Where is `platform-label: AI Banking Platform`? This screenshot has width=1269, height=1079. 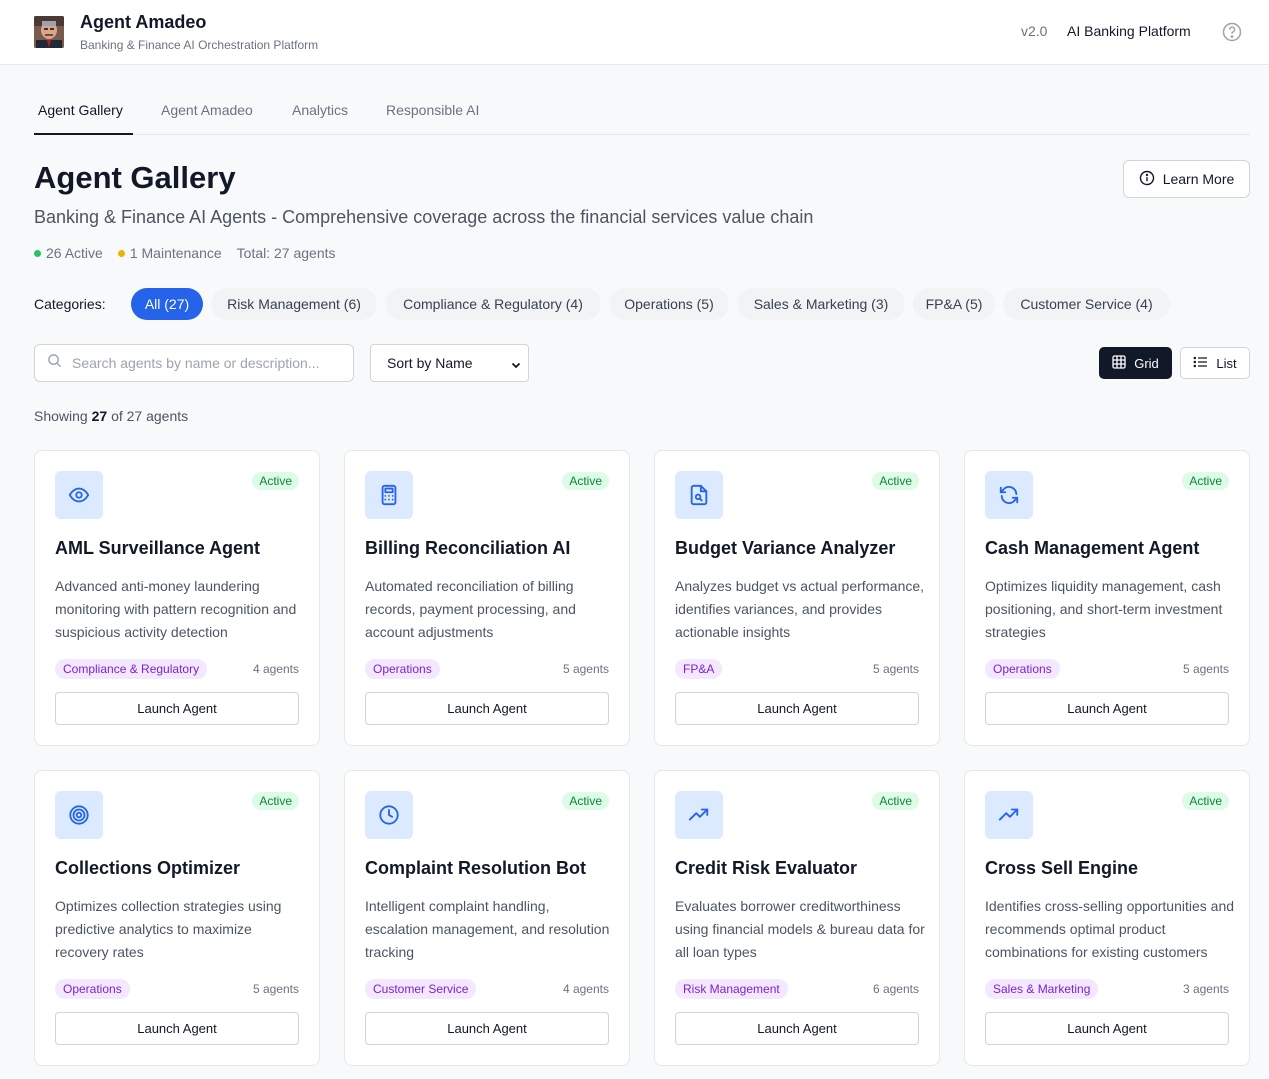
platform-label: AI Banking Platform is located at coordinates (1129, 31).